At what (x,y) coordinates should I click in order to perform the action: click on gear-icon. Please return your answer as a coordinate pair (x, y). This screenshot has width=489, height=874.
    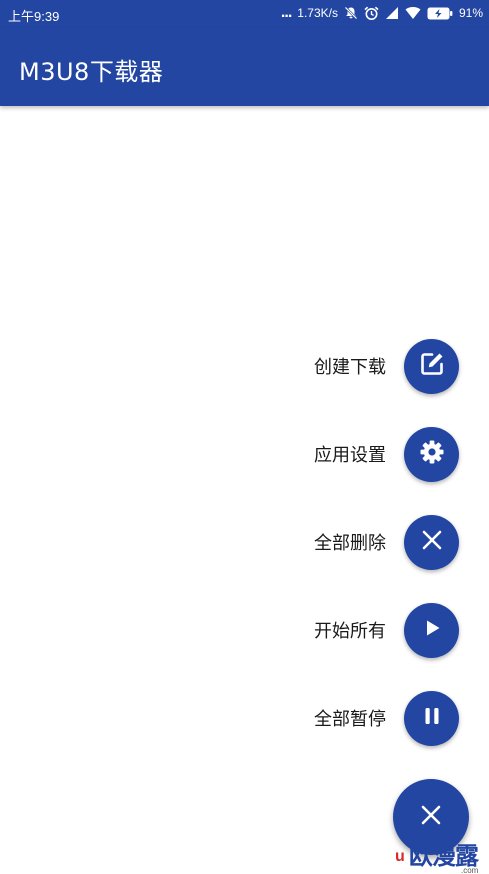
    Looking at the image, I should click on (432, 454).